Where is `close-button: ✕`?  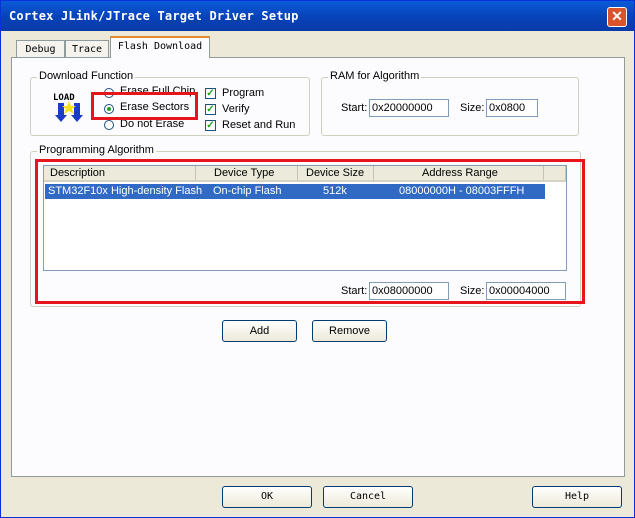
close-button: ✕ is located at coordinates (617, 17).